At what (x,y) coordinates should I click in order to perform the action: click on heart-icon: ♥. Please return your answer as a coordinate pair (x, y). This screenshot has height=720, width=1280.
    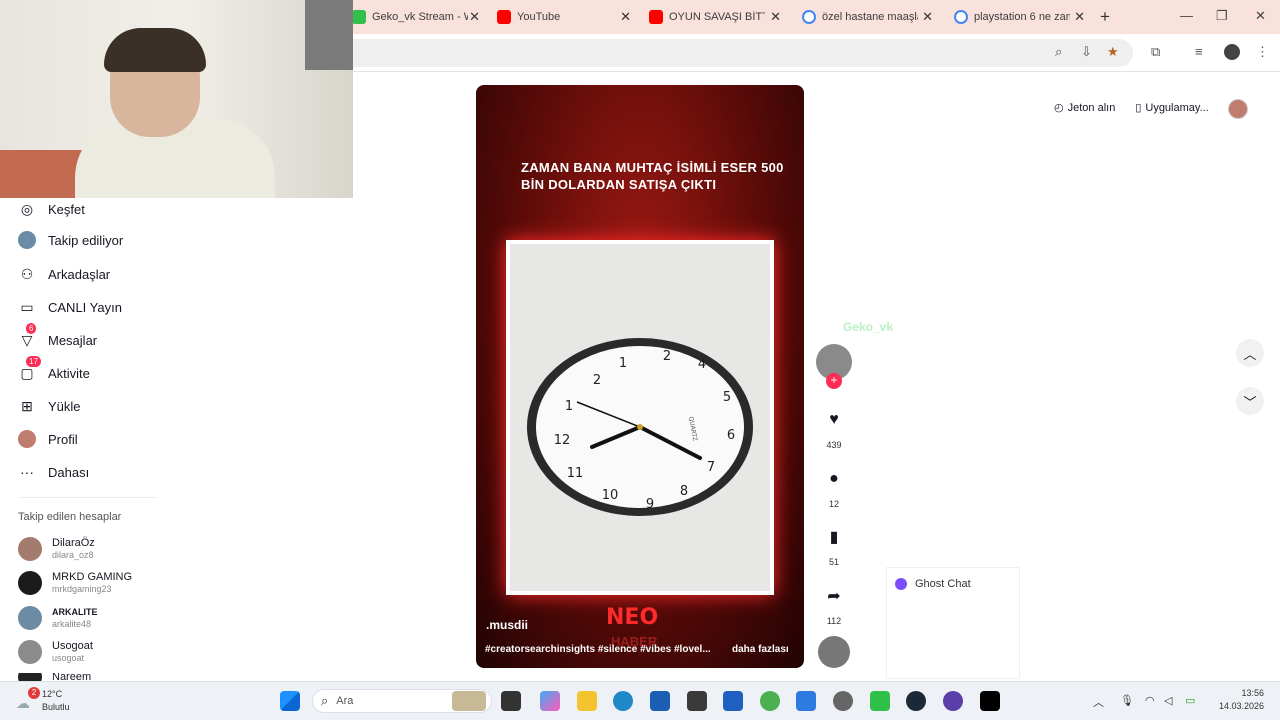
    Looking at the image, I should click on (834, 419).